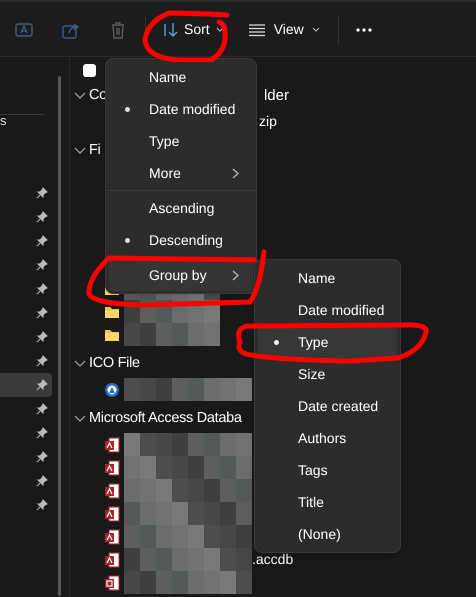 The width and height of the screenshot is (476, 597). What do you see at coordinates (181, 275) in the screenshot?
I see `menu-item: Group by` at bounding box center [181, 275].